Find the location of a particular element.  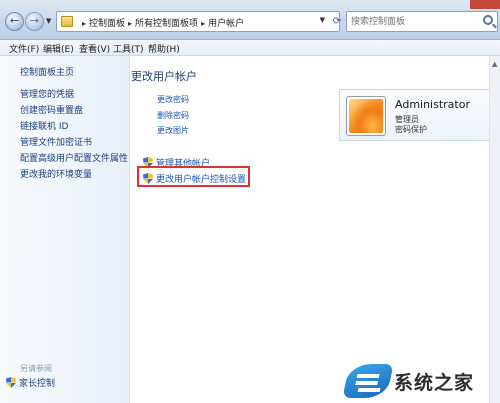

refresh-button: ⟳ is located at coordinates (337, 21).